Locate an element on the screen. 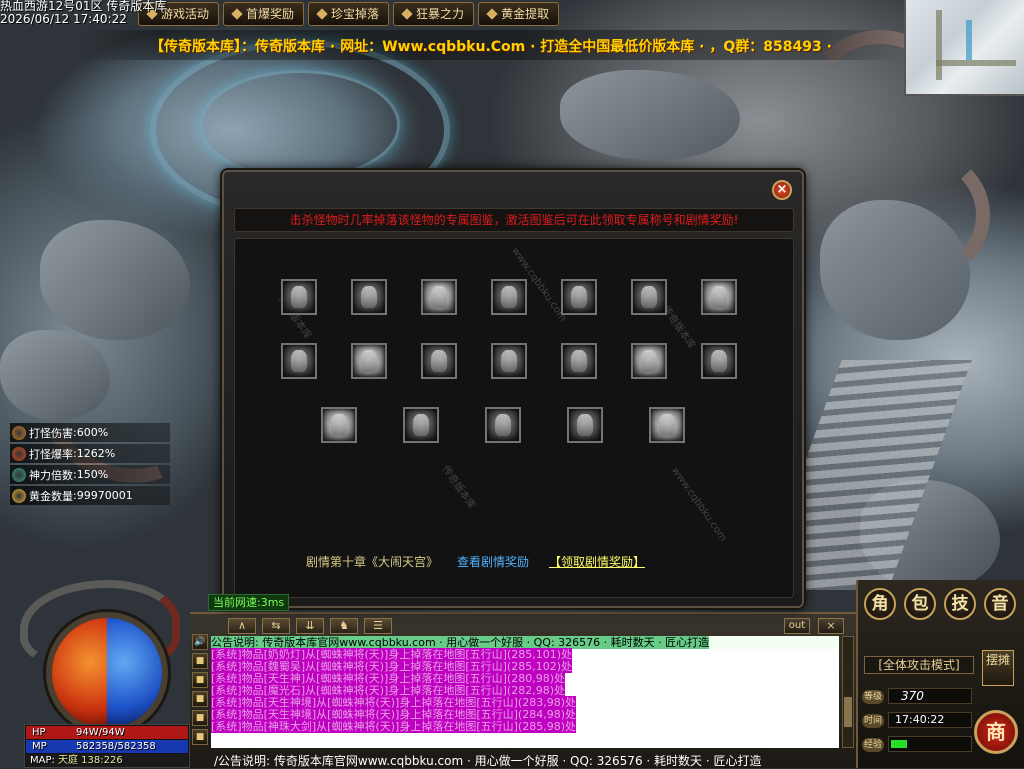 Image resolution: width=1024 pixels, height=769 pixels. watermark: www.cqbbku.com is located at coordinates (699, 504).